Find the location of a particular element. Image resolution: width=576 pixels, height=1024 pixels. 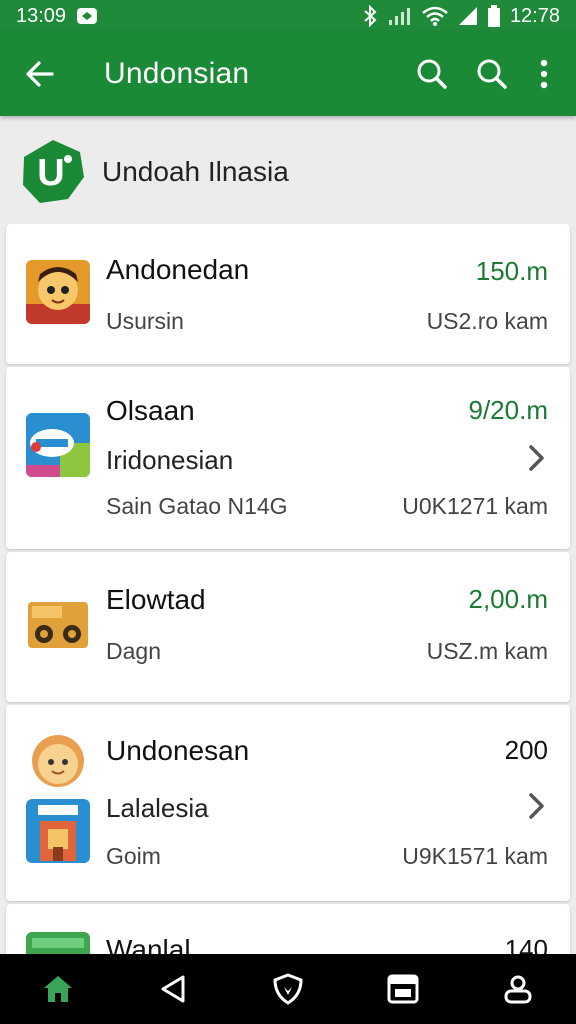

status-time: 13:09 is located at coordinates (41, 15).